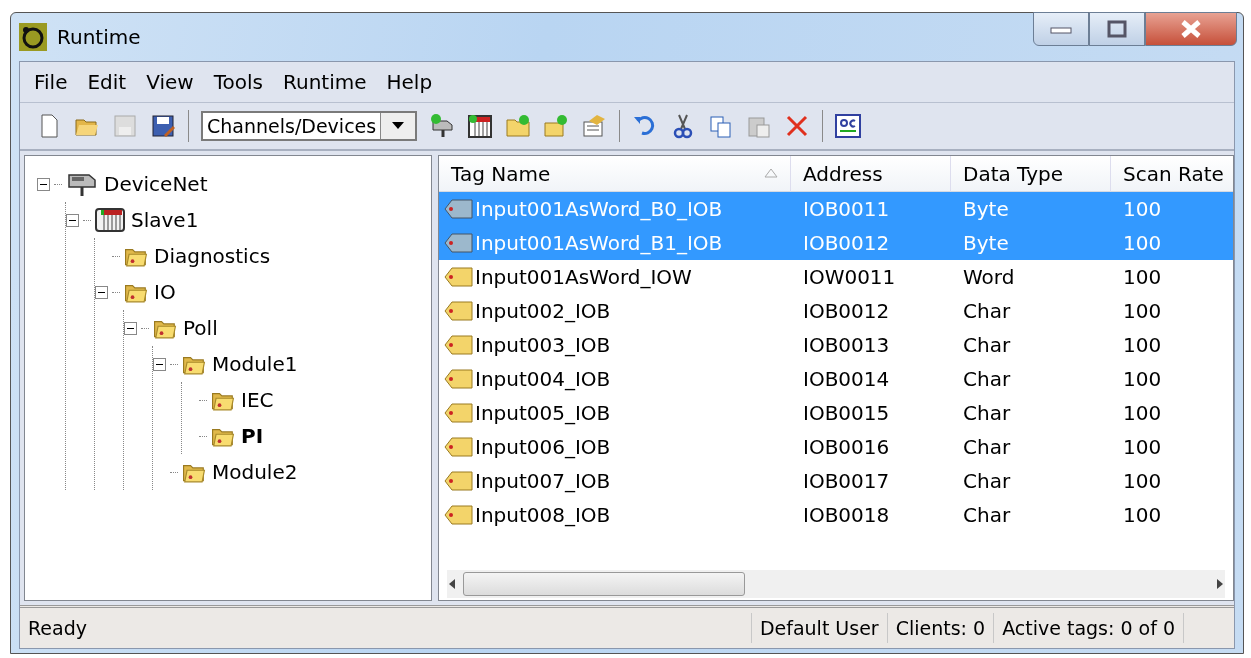 The width and height of the screenshot is (1251, 658). I want to click on add-device-icon, so click(442, 126).